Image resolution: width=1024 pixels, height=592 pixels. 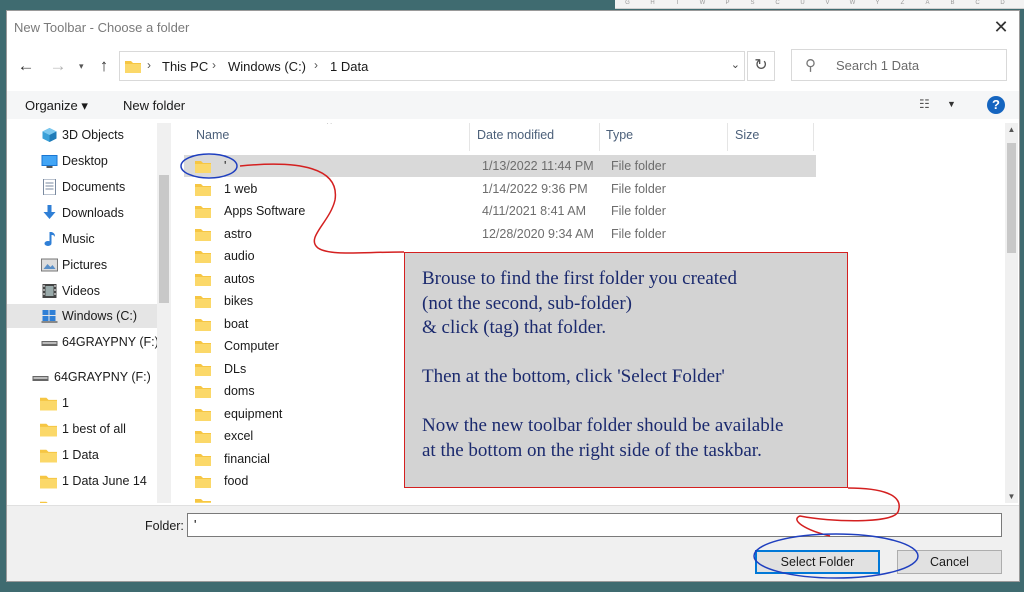 I want to click on file-name: doms, so click(x=239, y=391).